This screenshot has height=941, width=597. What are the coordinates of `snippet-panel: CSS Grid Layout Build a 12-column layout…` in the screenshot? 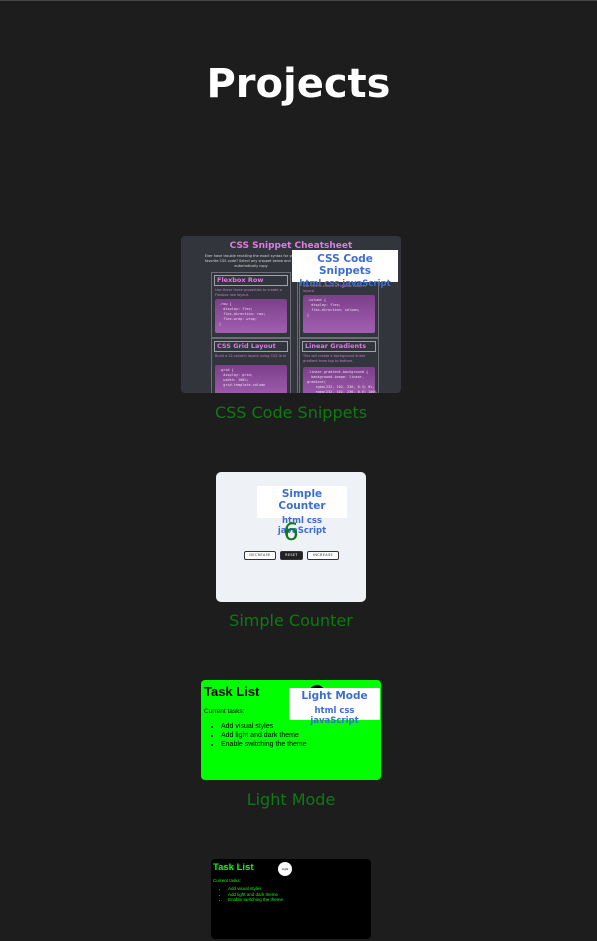 It's located at (251, 365).